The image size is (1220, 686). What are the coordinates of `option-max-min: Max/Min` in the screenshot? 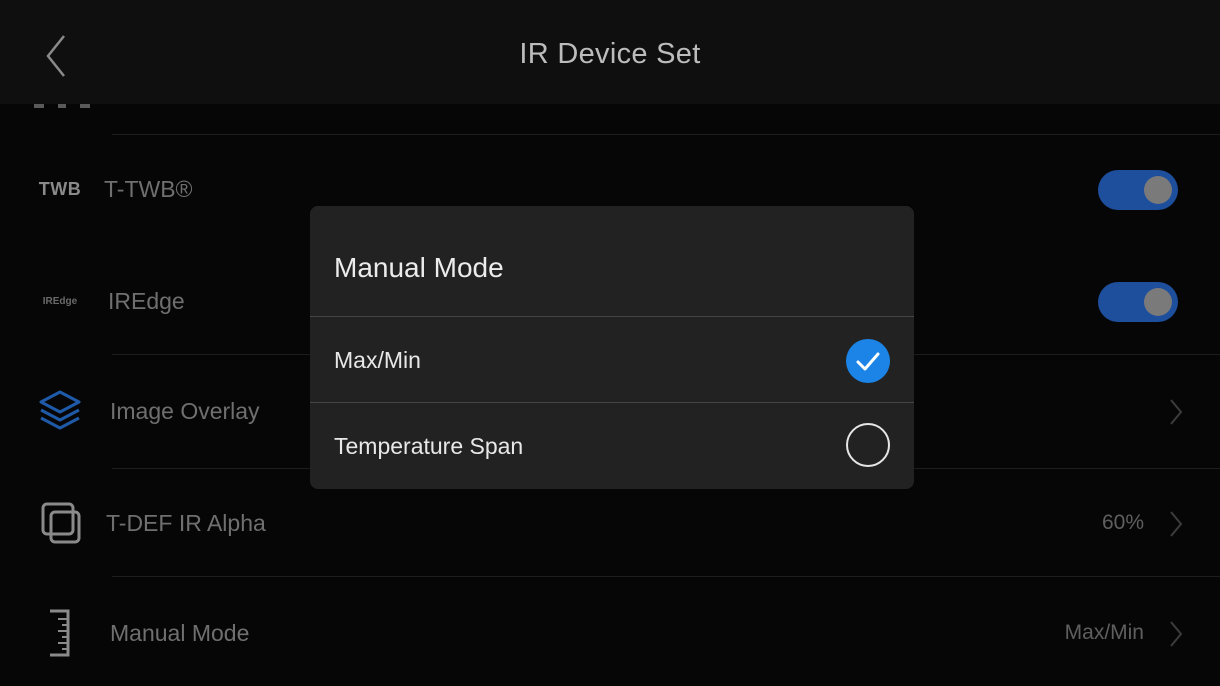 It's located at (612, 360).